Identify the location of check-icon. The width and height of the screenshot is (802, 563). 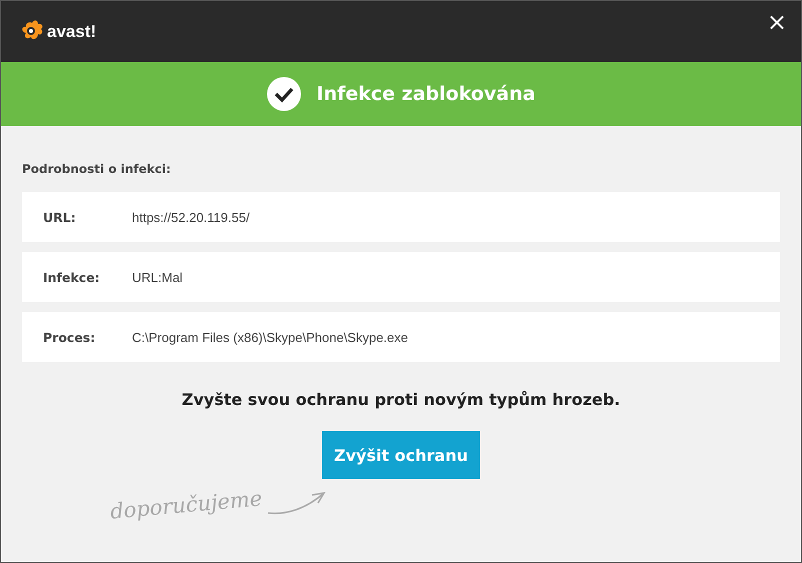
(283, 94).